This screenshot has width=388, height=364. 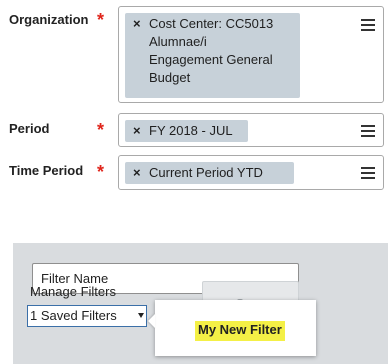 I want to click on manage-filters-label: Manage Filters, so click(x=73, y=291).